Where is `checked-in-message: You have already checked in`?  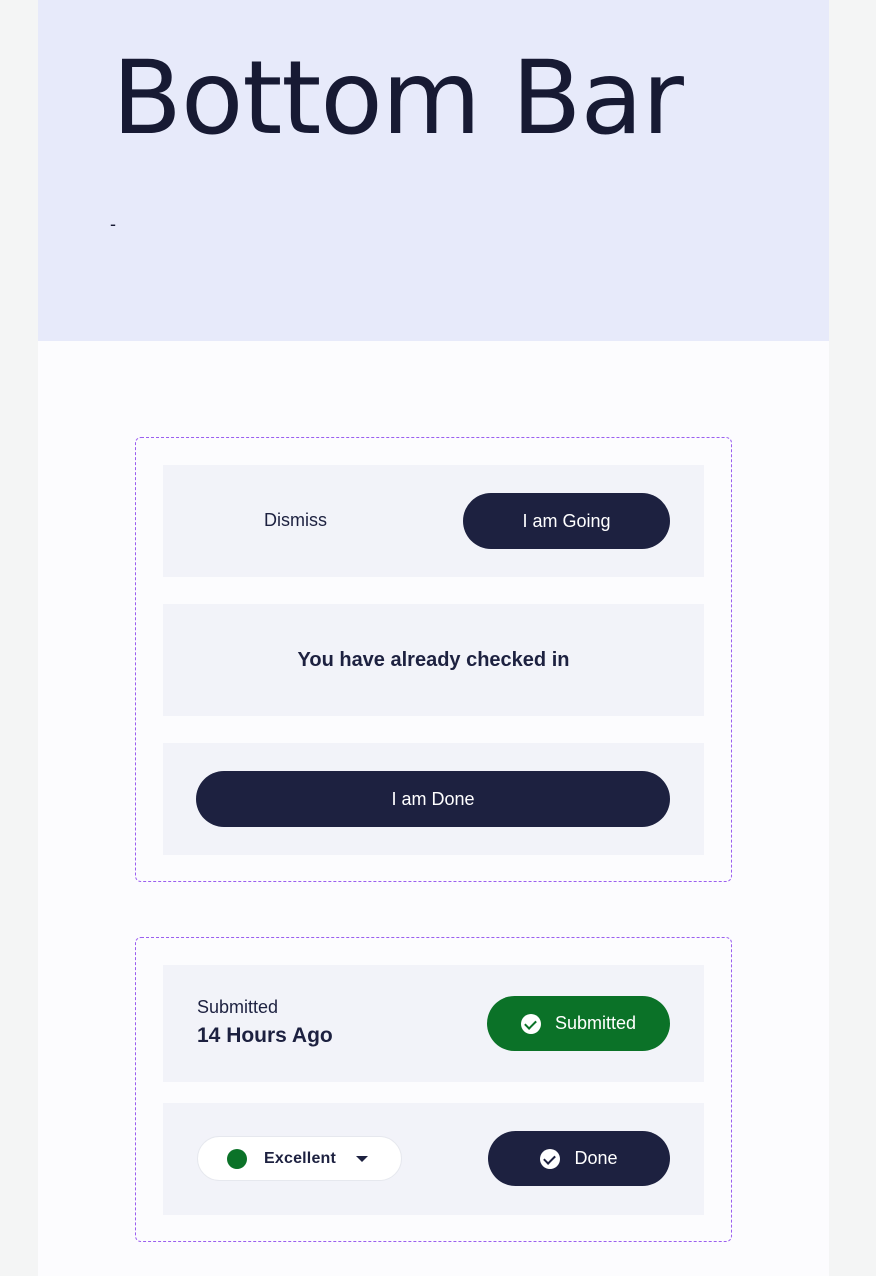 checked-in-message: You have already checked in is located at coordinates (433, 659).